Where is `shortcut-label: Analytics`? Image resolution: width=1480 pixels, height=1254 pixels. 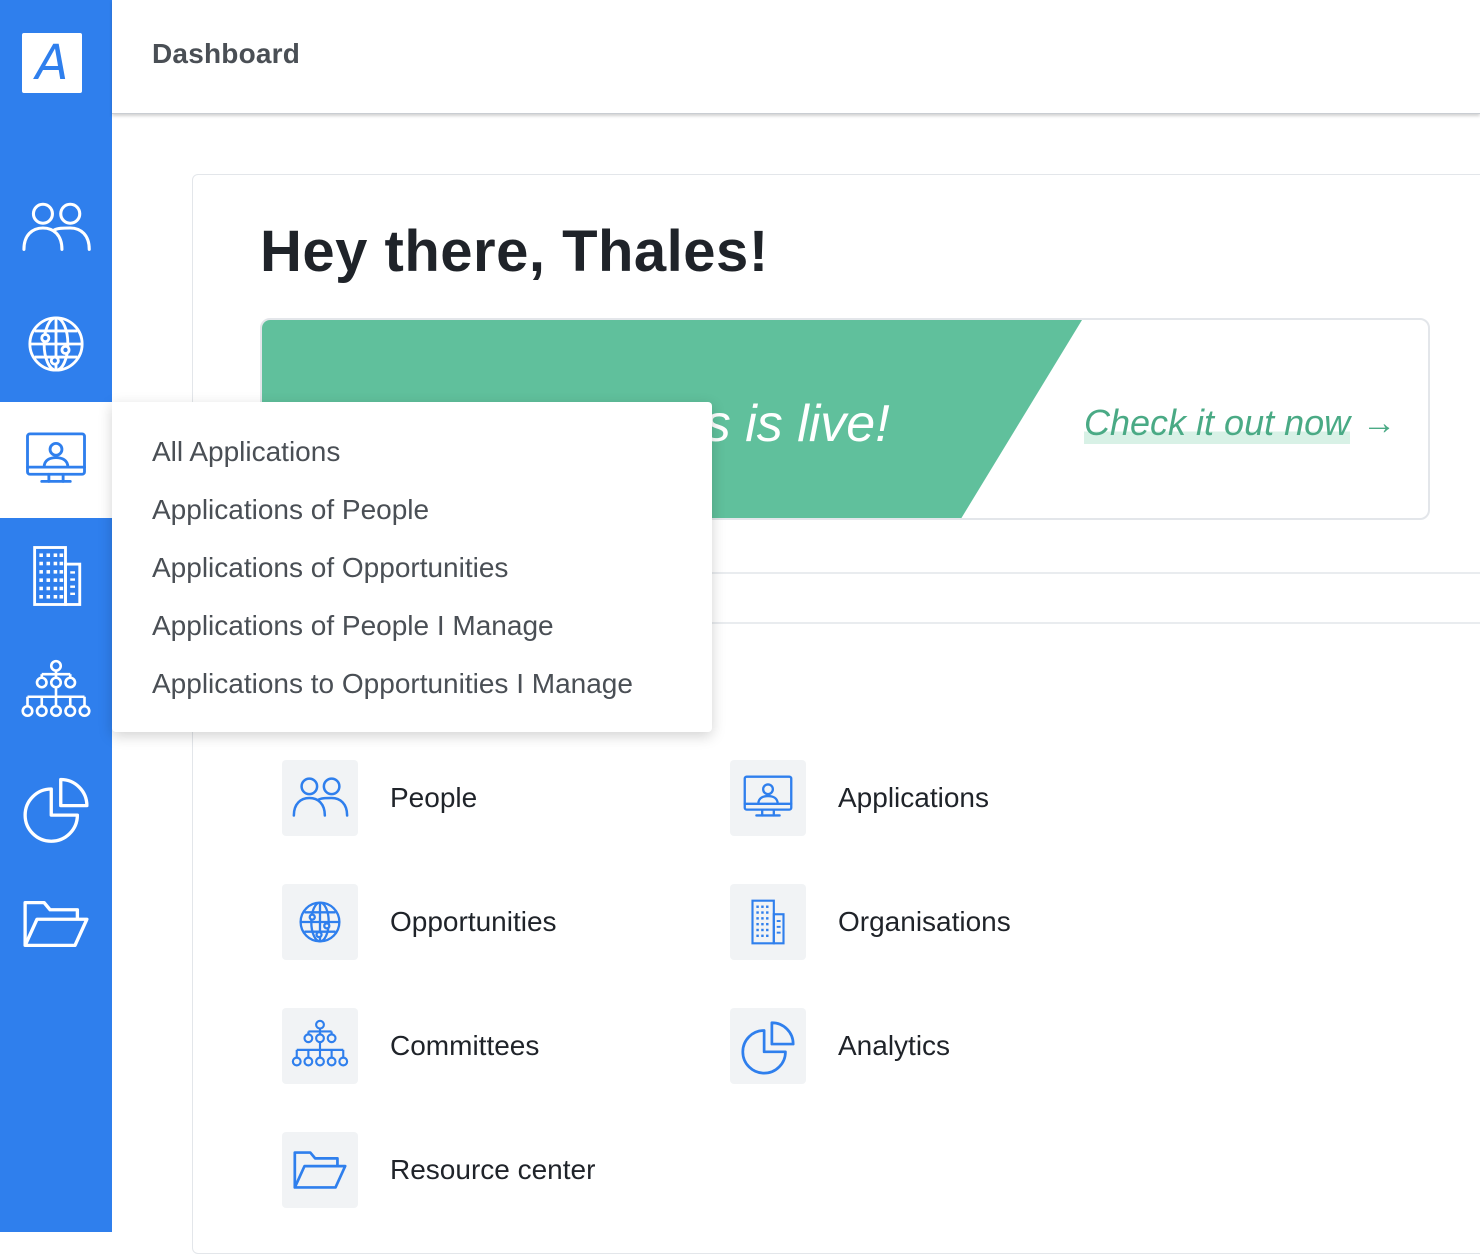 shortcut-label: Analytics is located at coordinates (894, 1045).